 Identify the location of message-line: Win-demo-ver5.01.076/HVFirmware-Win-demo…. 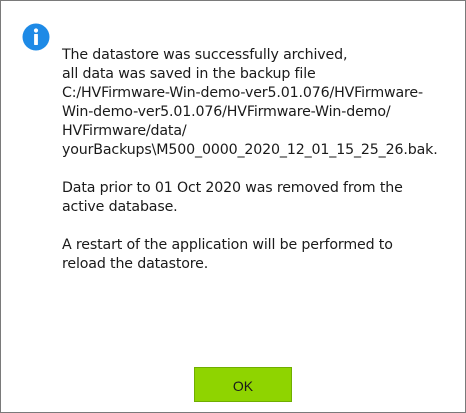
(226, 112).